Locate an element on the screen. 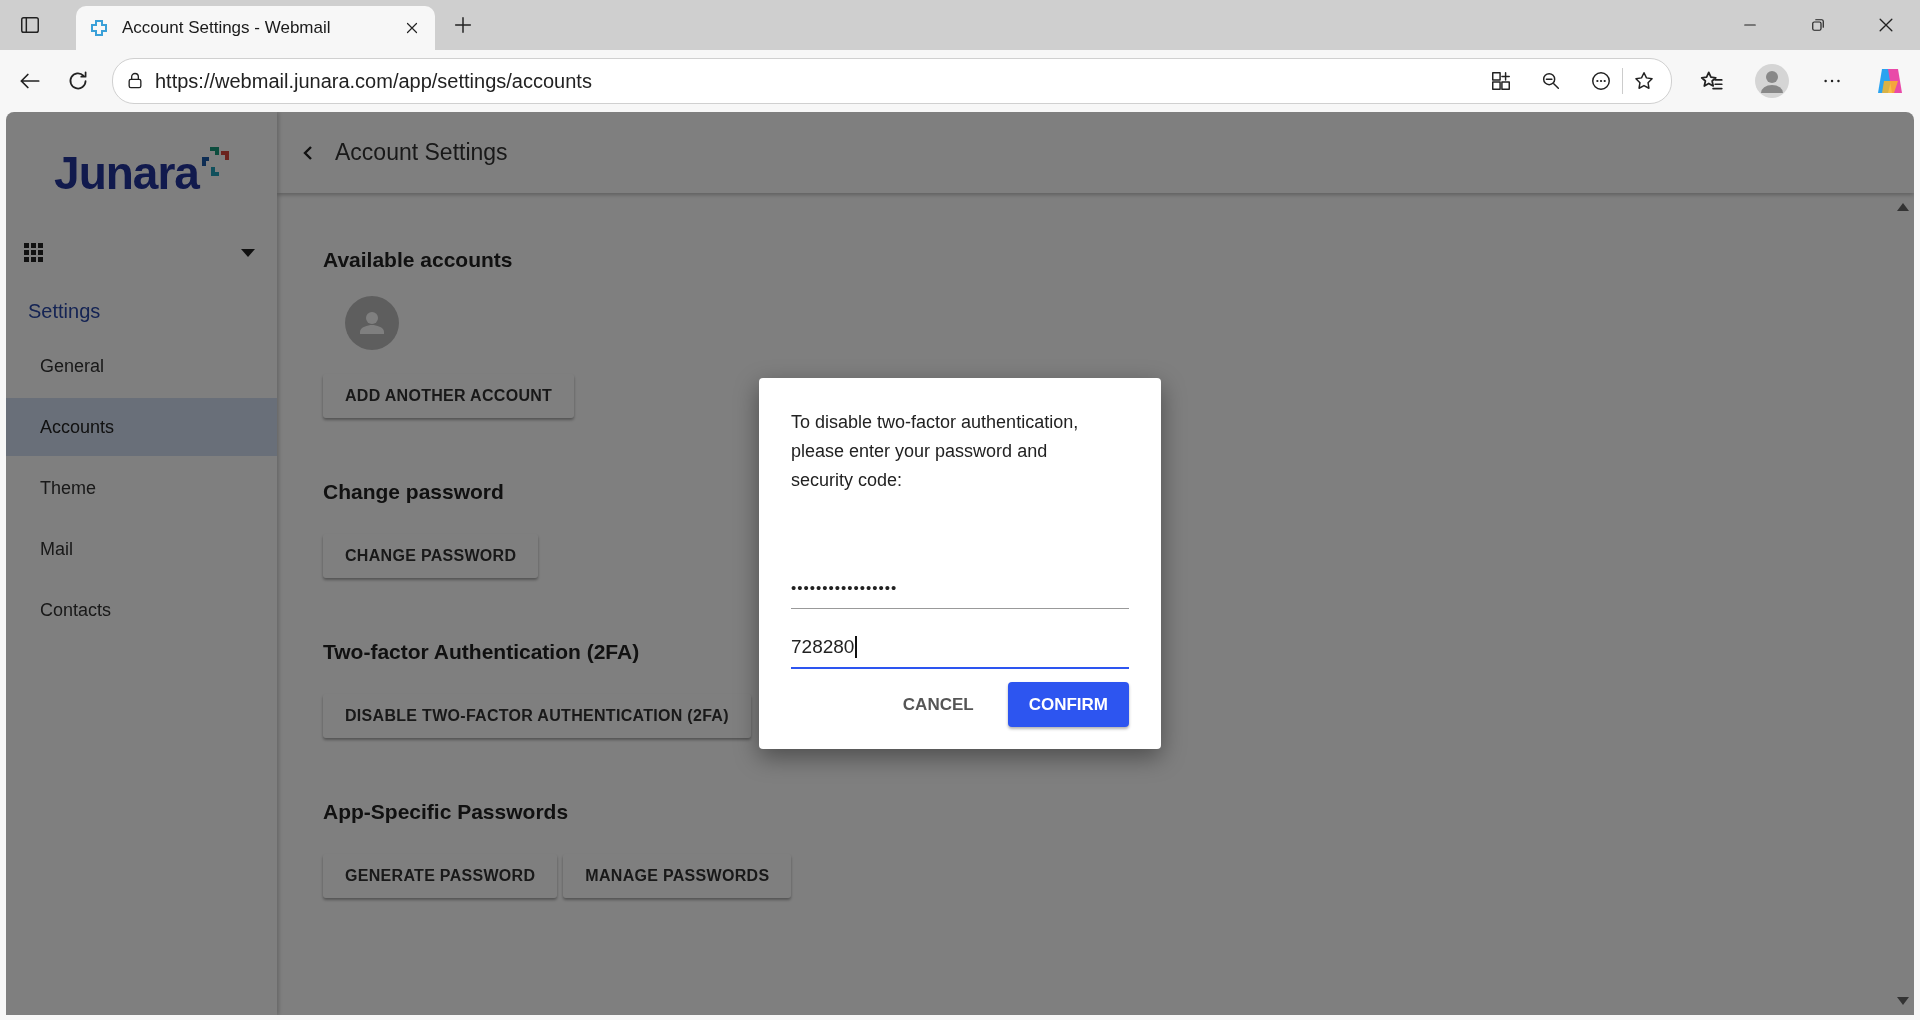  tab-title: Account Settings - Webmail is located at coordinates (227, 28).